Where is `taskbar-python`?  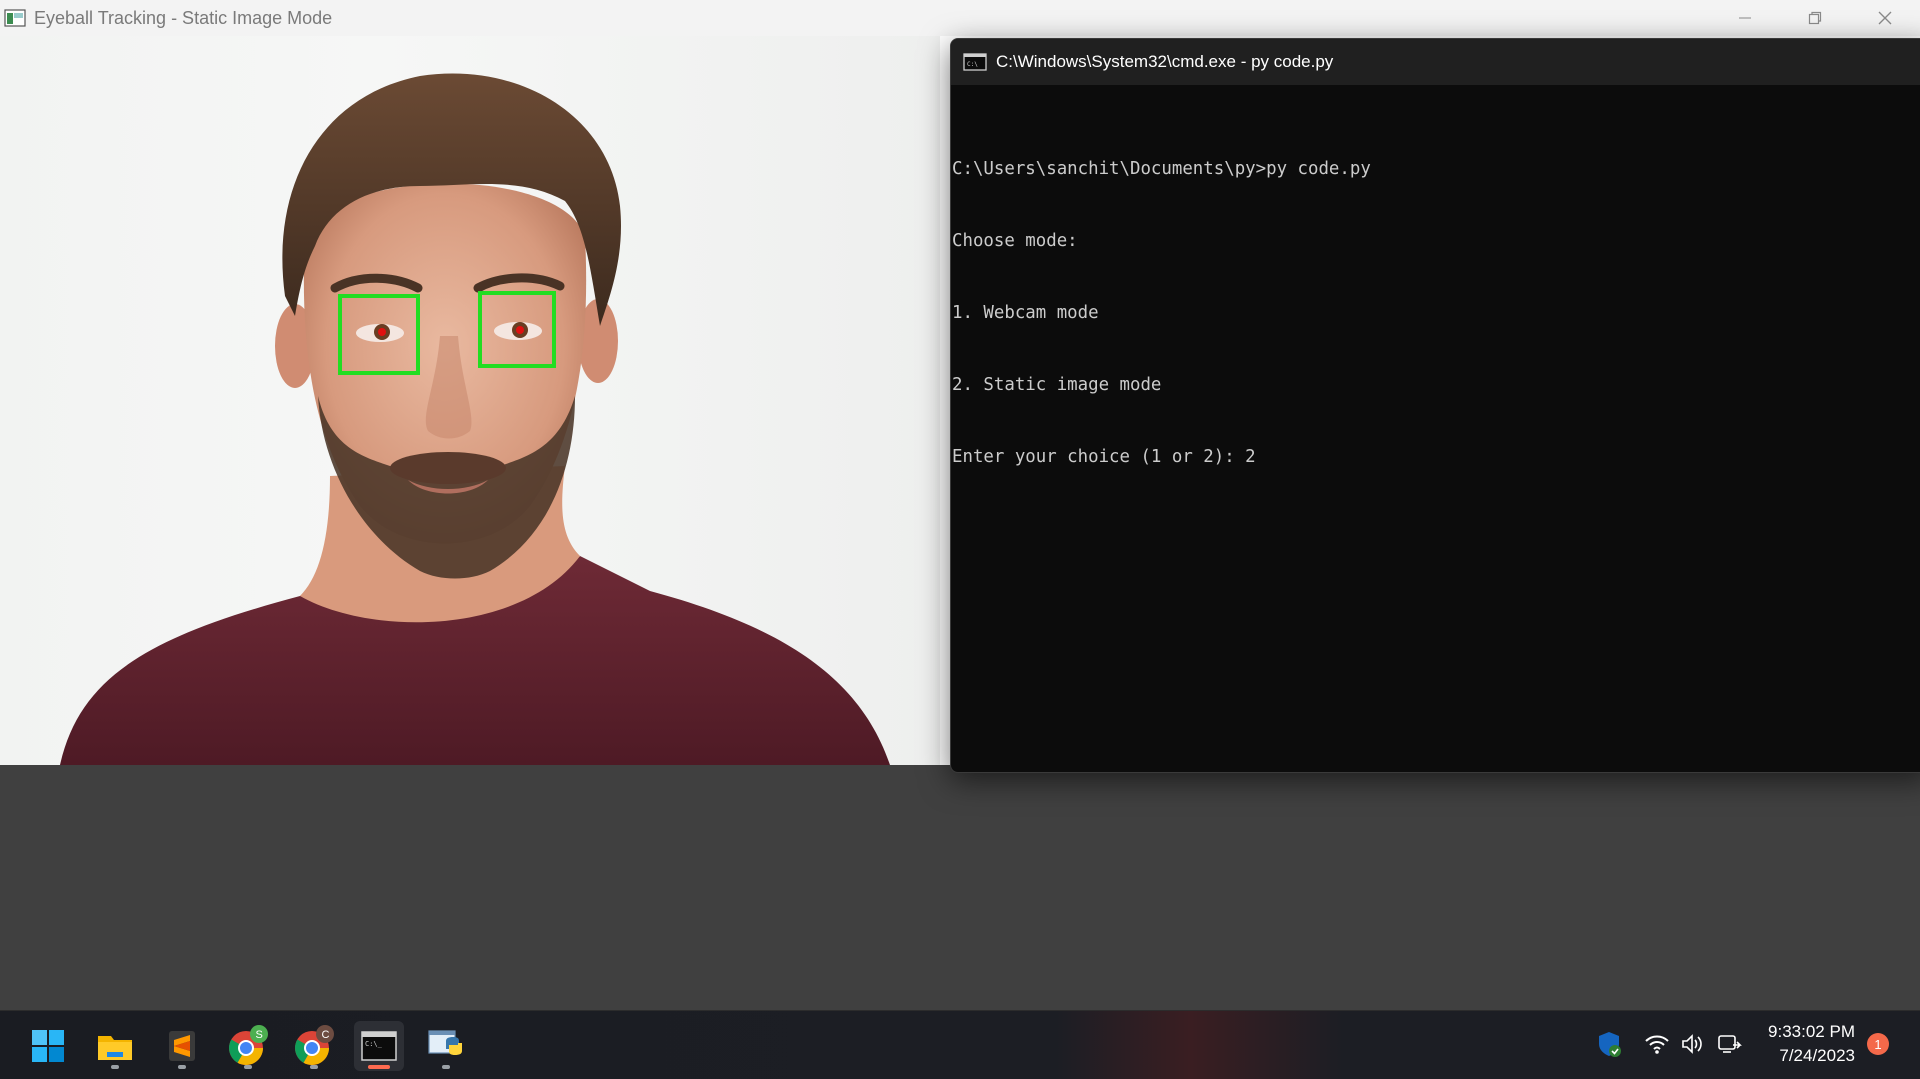 taskbar-python is located at coordinates (446, 1046).